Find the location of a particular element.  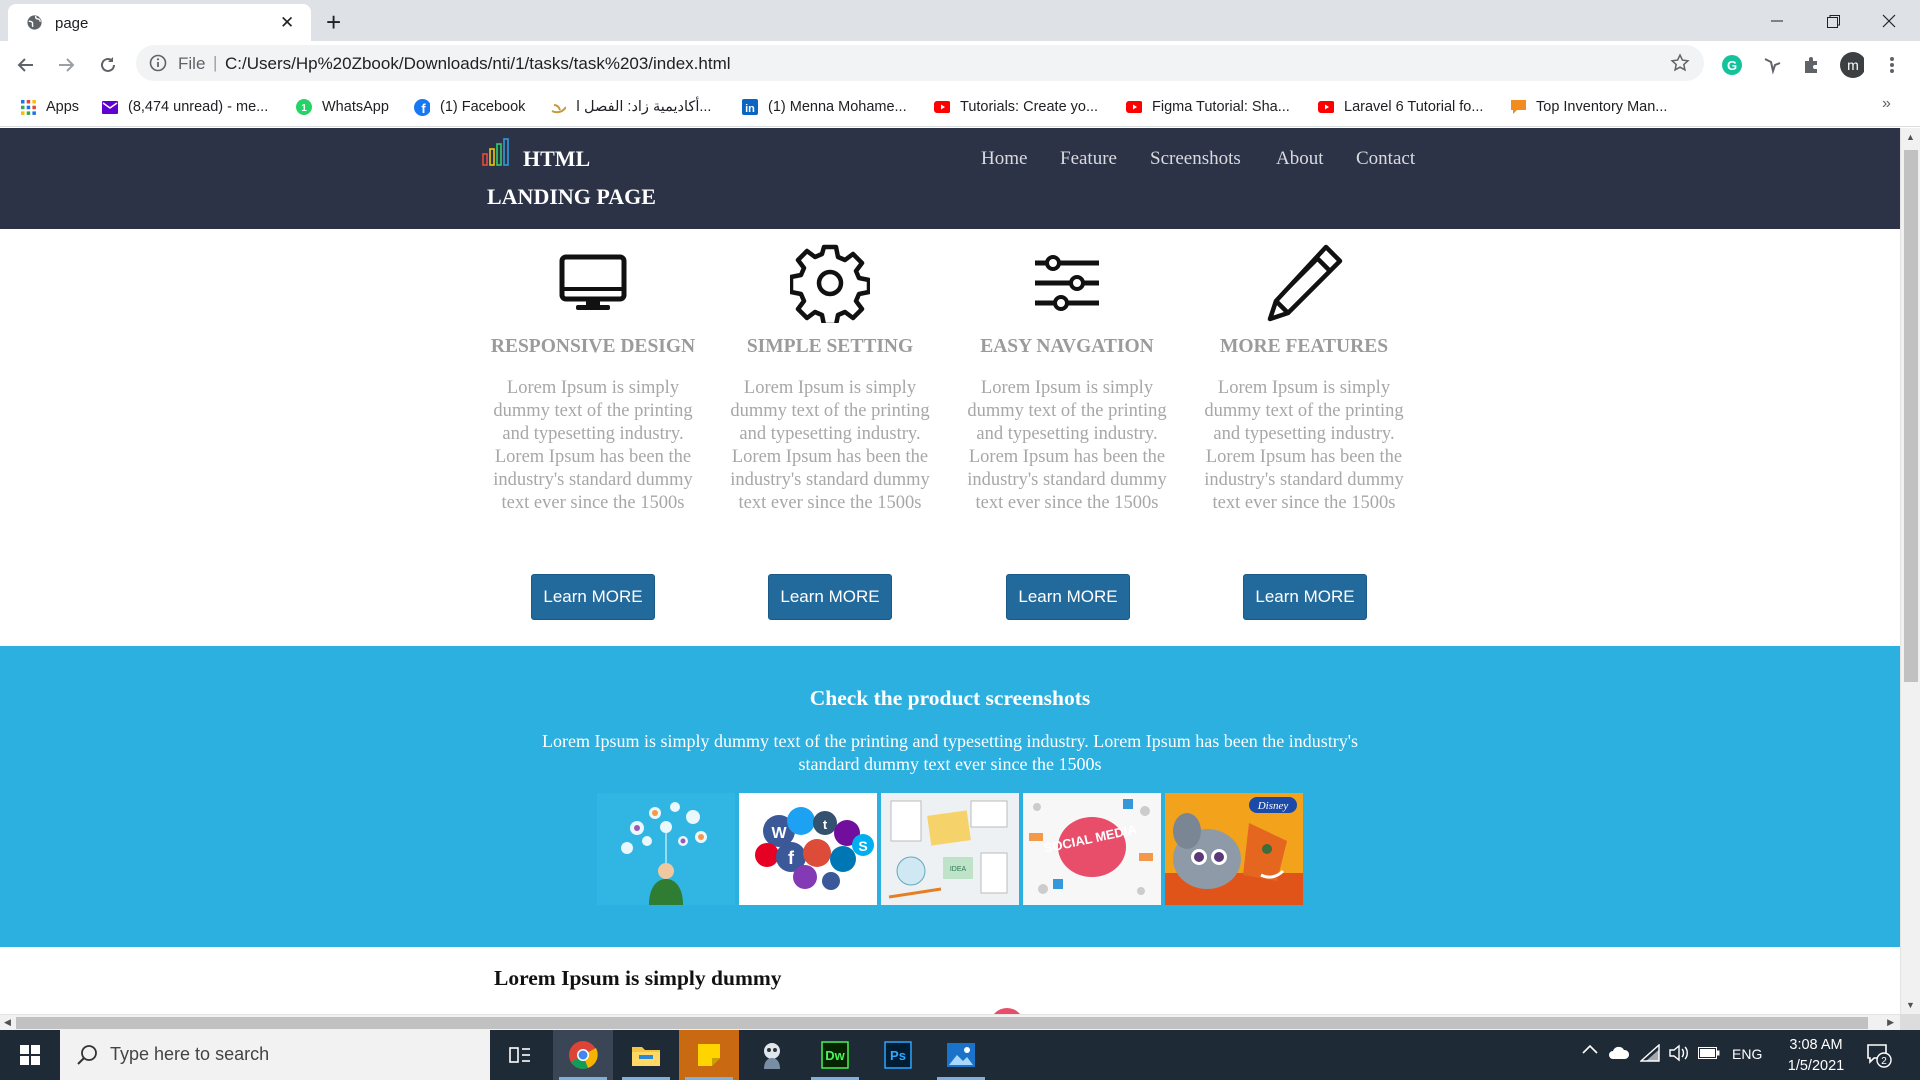

taskbar-sticky-notes is located at coordinates (709, 1055).